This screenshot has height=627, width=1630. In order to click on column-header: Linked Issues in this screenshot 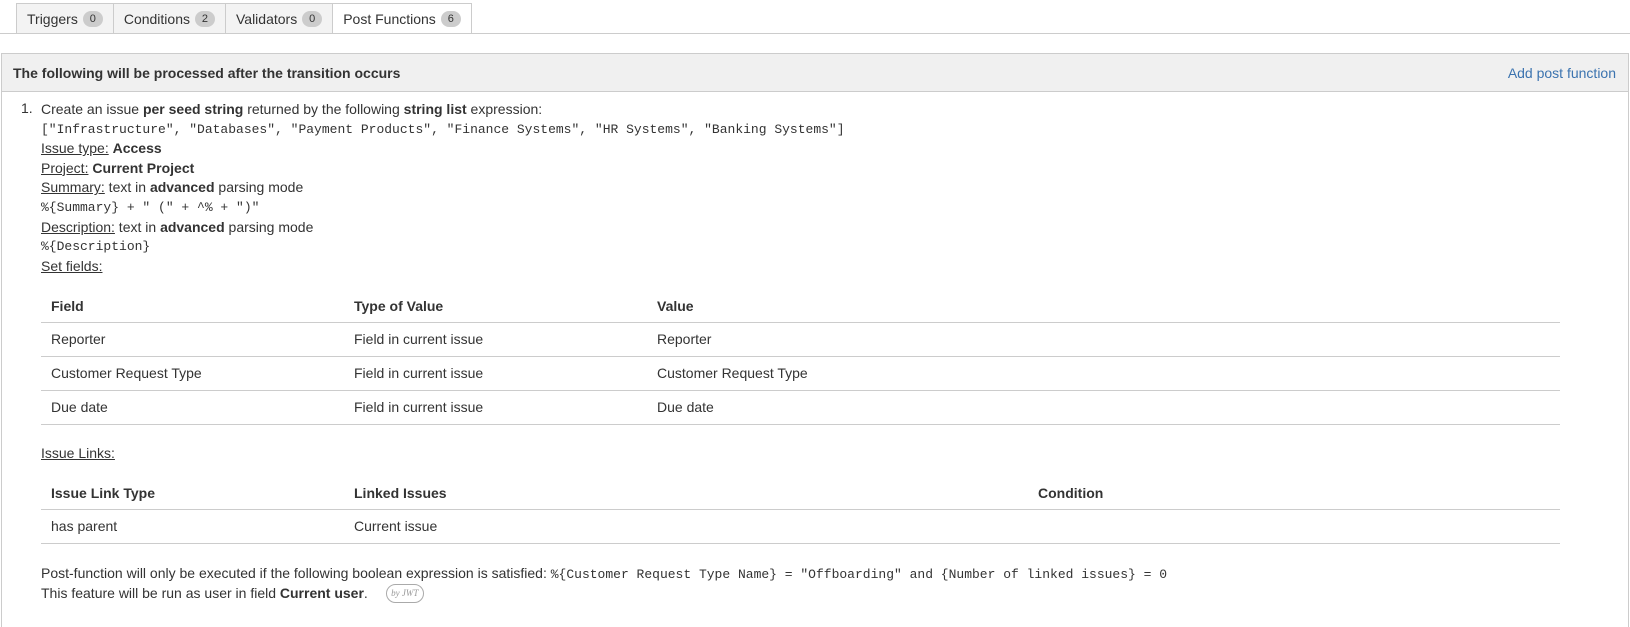, I will do `click(686, 493)`.